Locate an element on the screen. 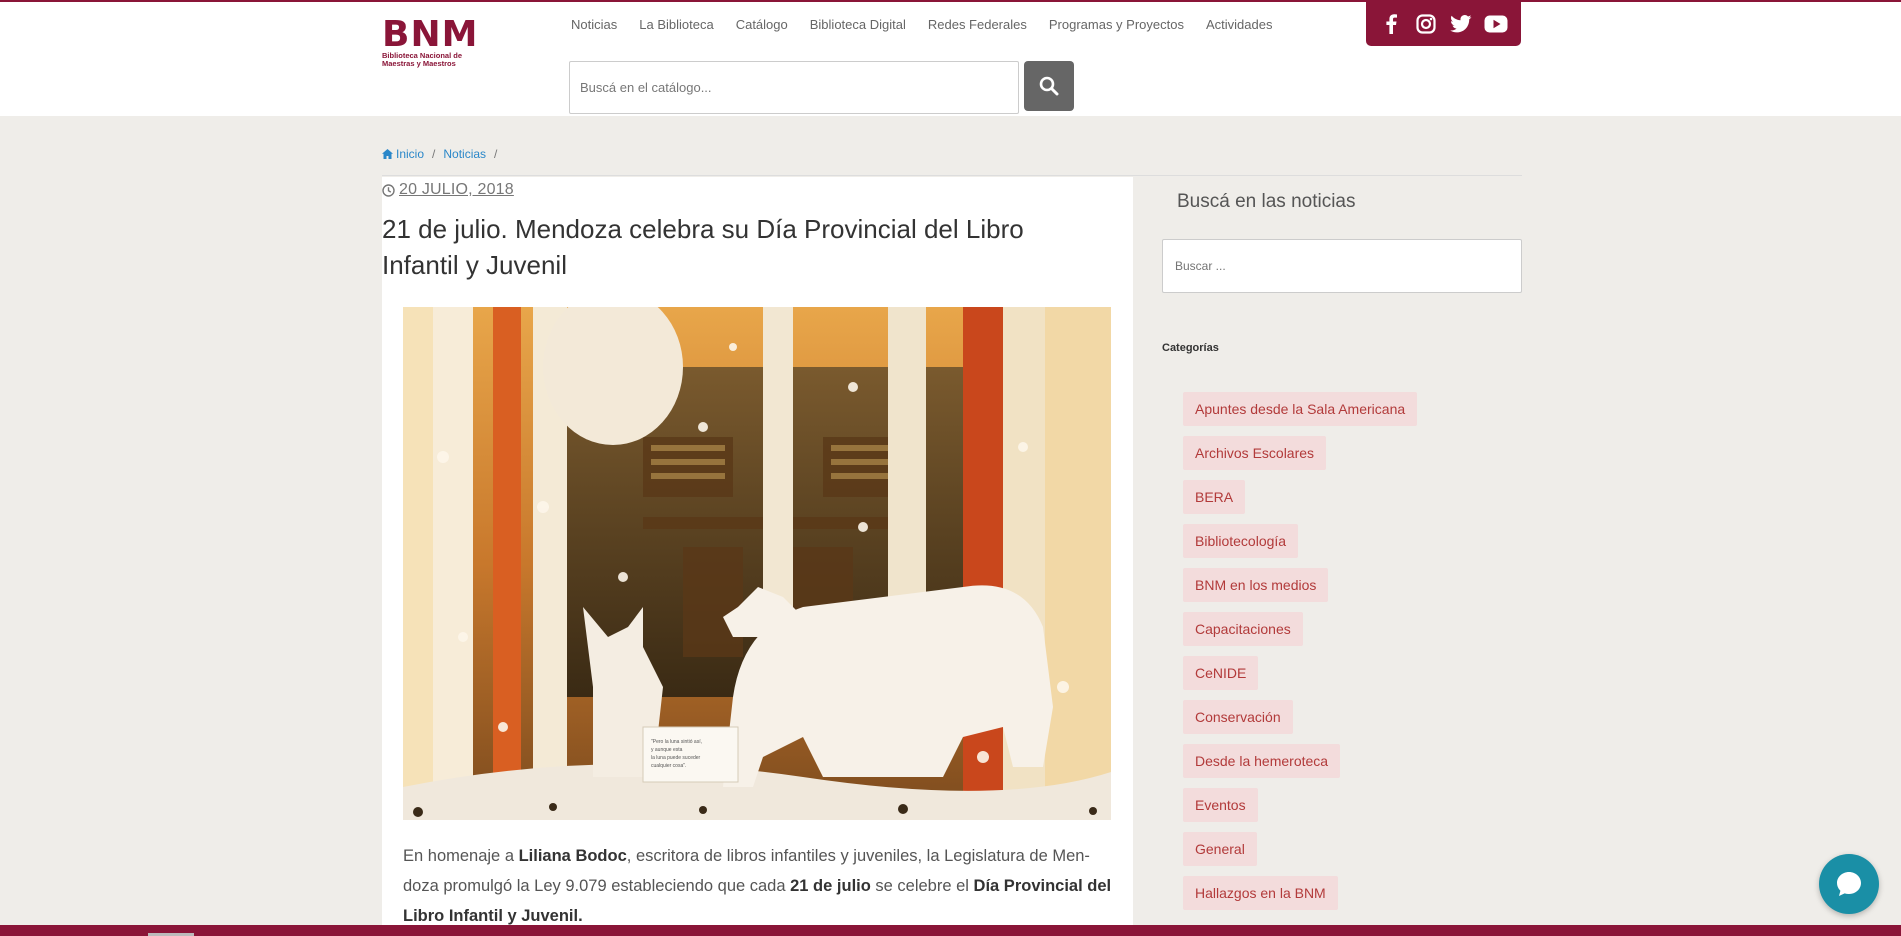 This screenshot has height=936, width=1901. post-date: 20 JULIO, 2018 is located at coordinates (448, 190).